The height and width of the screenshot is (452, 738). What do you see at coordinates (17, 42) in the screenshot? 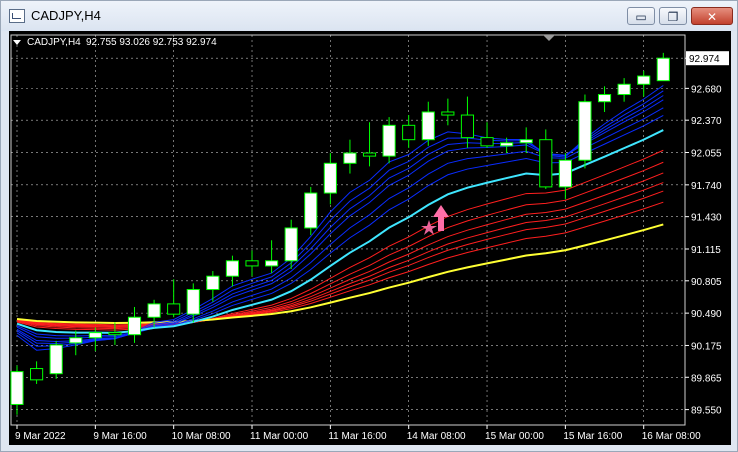
I see `dropdown-arrow-icon` at bounding box center [17, 42].